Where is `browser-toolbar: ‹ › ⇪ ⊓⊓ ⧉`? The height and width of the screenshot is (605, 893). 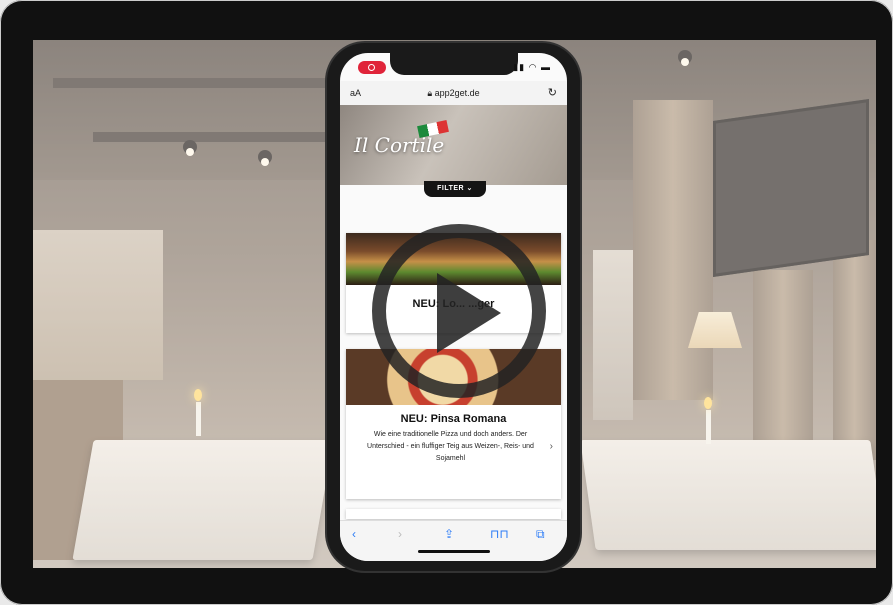
browser-toolbar: ‹ › ⇪ ⊓⊓ ⧉ is located at coordinates (453, 540).